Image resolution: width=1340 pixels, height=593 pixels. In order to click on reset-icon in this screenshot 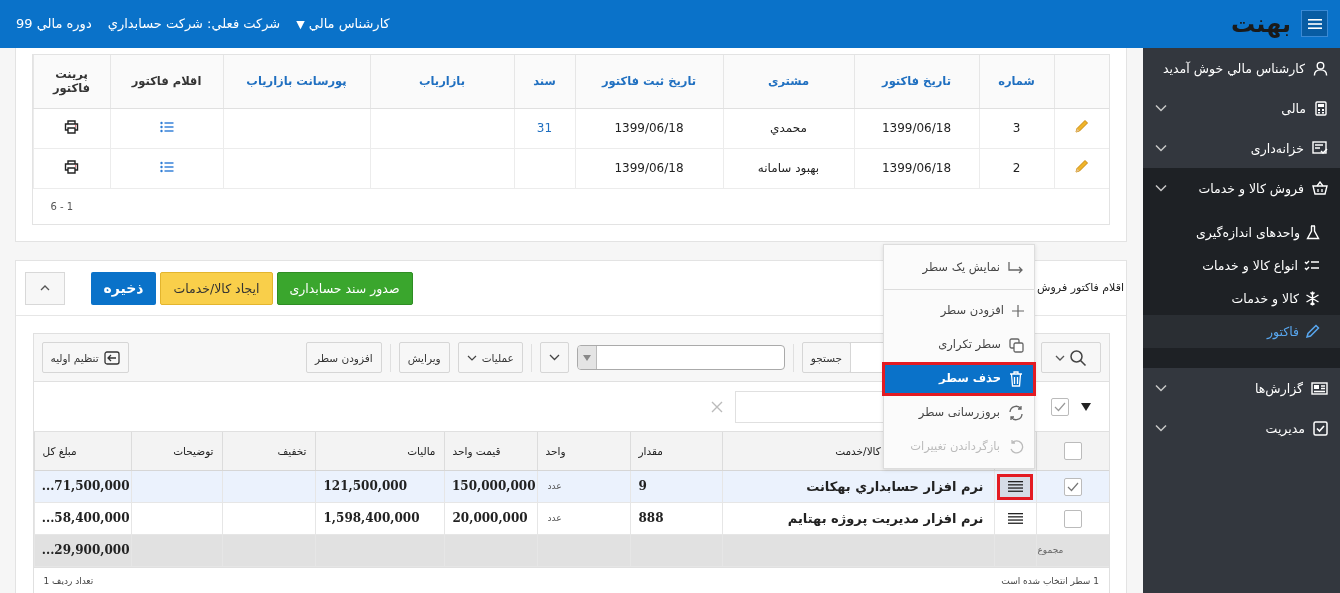, I will do `click(111, 357)`.